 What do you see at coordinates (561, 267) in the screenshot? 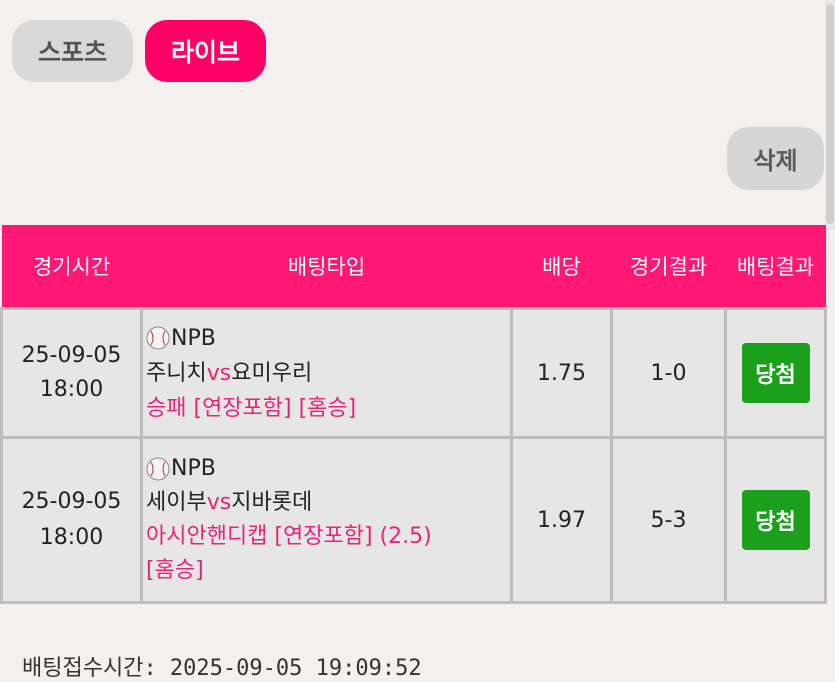
I see `header-odds: 배당` at bounding box center [561, 267].